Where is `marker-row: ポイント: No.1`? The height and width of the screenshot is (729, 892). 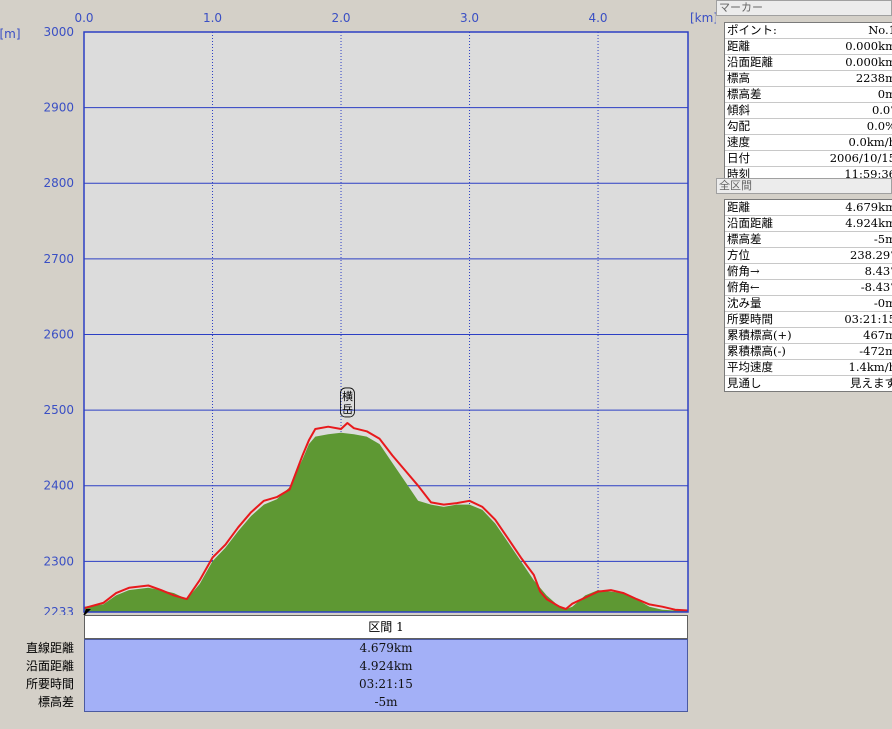
marker-row: ポイント: No.1 is located at coordinates (808, 31).